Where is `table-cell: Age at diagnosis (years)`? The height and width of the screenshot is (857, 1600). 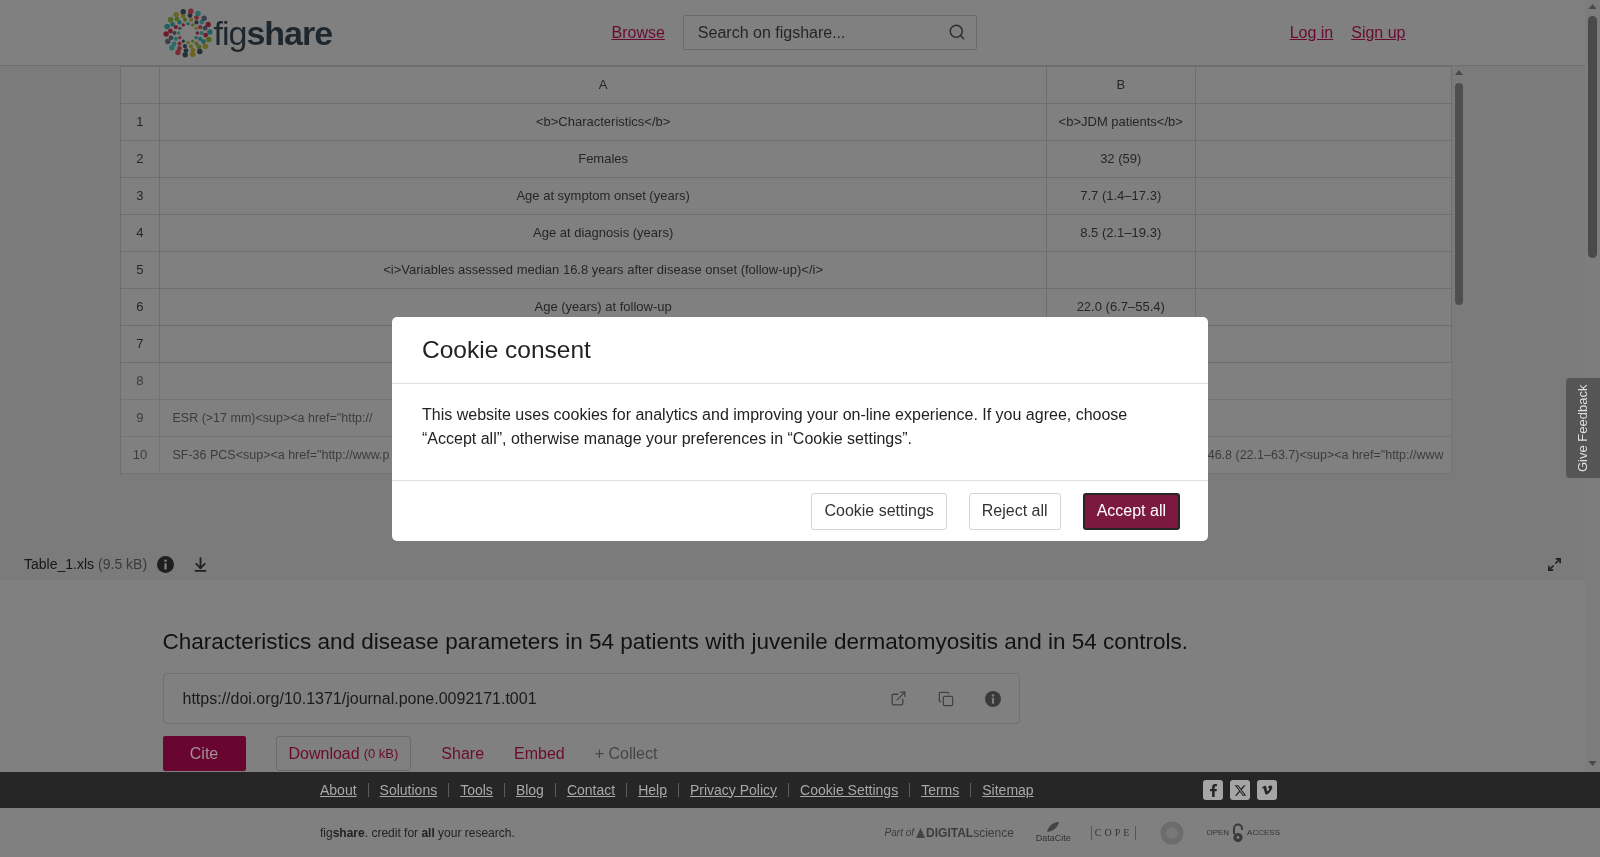 table-cell: Age at diagnosis (years) is located at coordinates (603, 233).